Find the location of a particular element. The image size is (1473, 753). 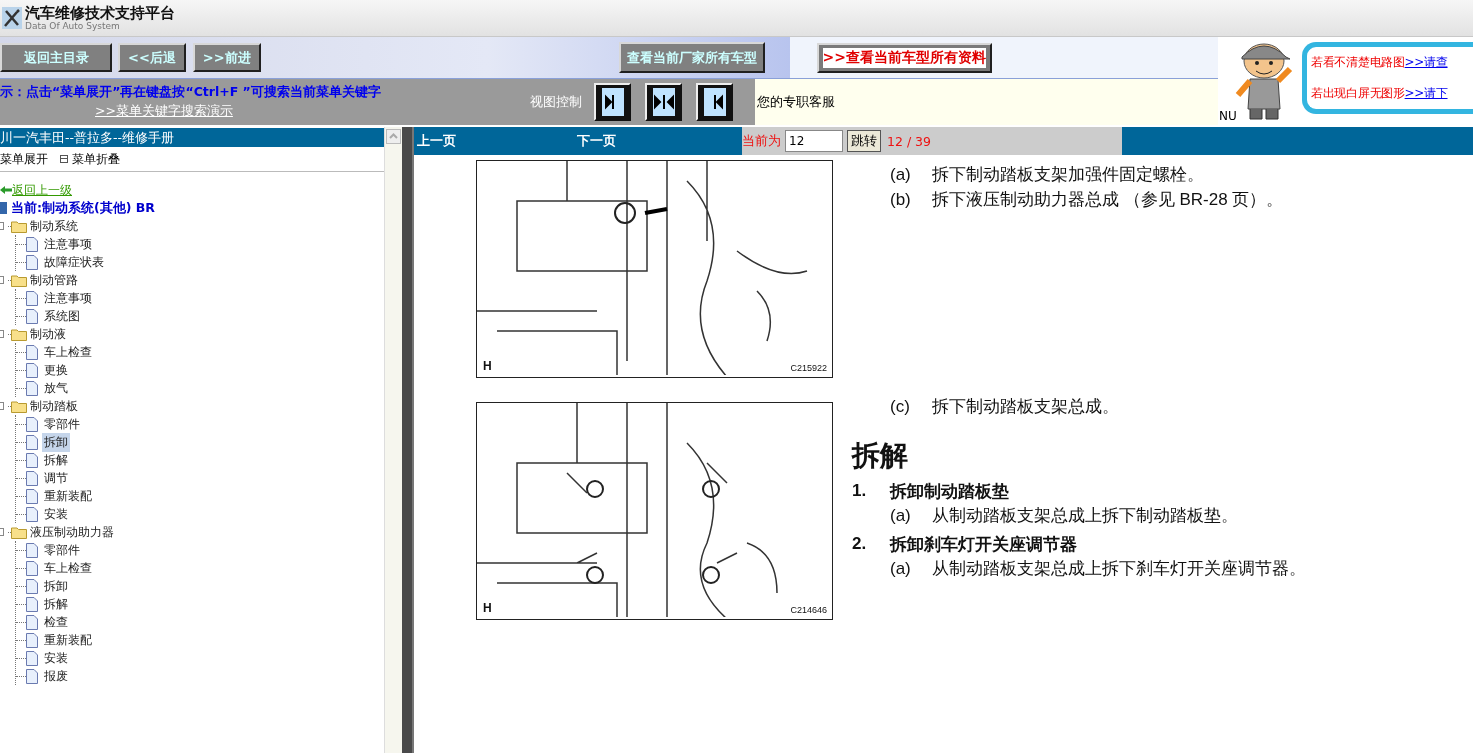

page-count: 12 / 39 is located at coordinates (909, 141).